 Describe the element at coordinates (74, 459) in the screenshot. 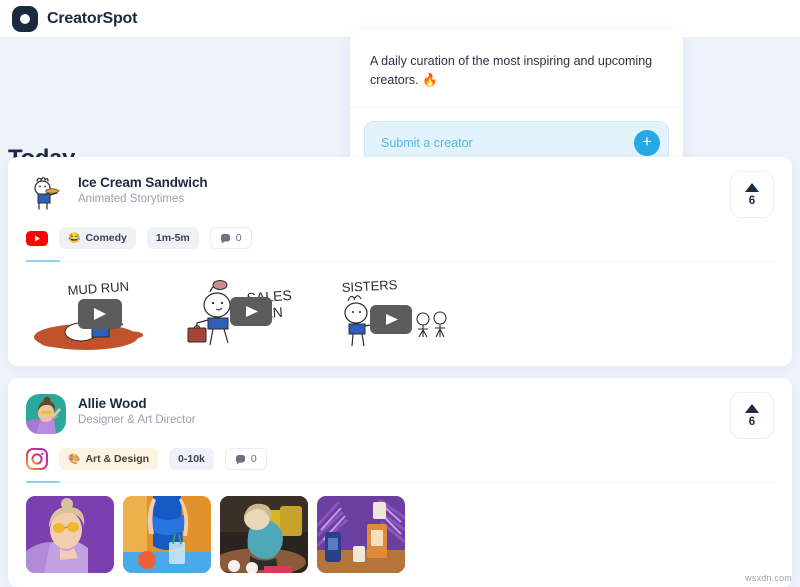

I see `category-emoji: 🎨` at that location.